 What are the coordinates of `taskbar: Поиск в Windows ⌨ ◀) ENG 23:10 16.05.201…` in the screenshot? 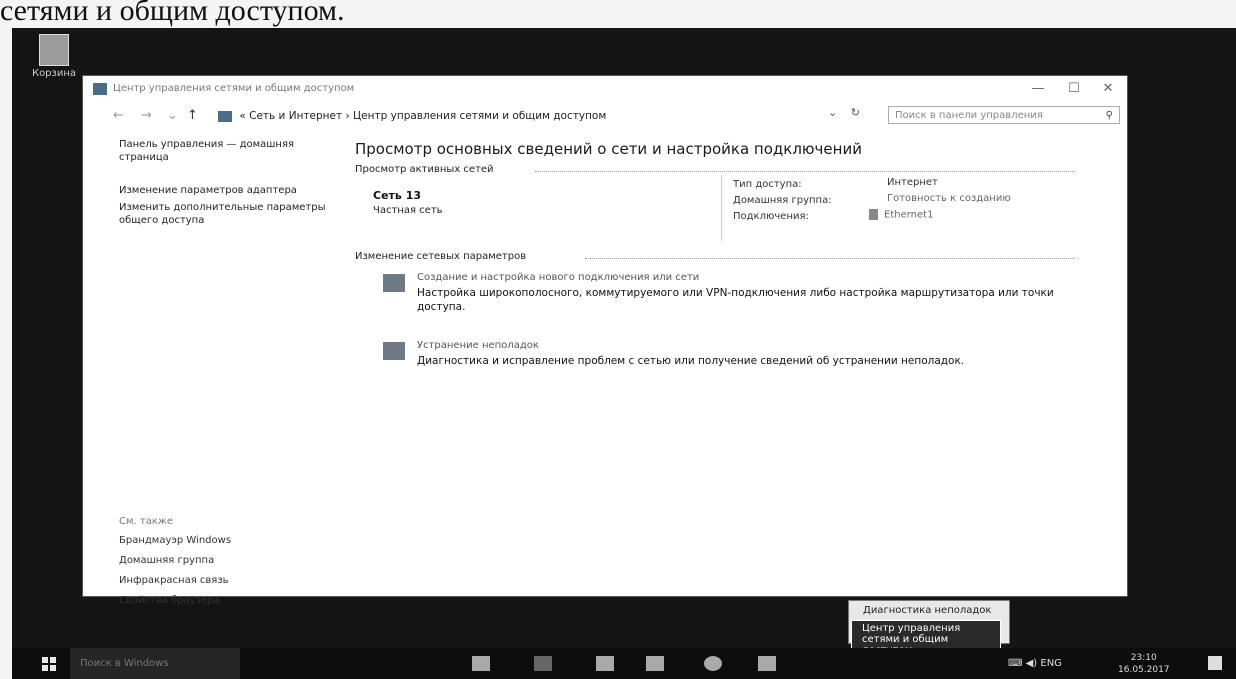 It's located at (624, 663).